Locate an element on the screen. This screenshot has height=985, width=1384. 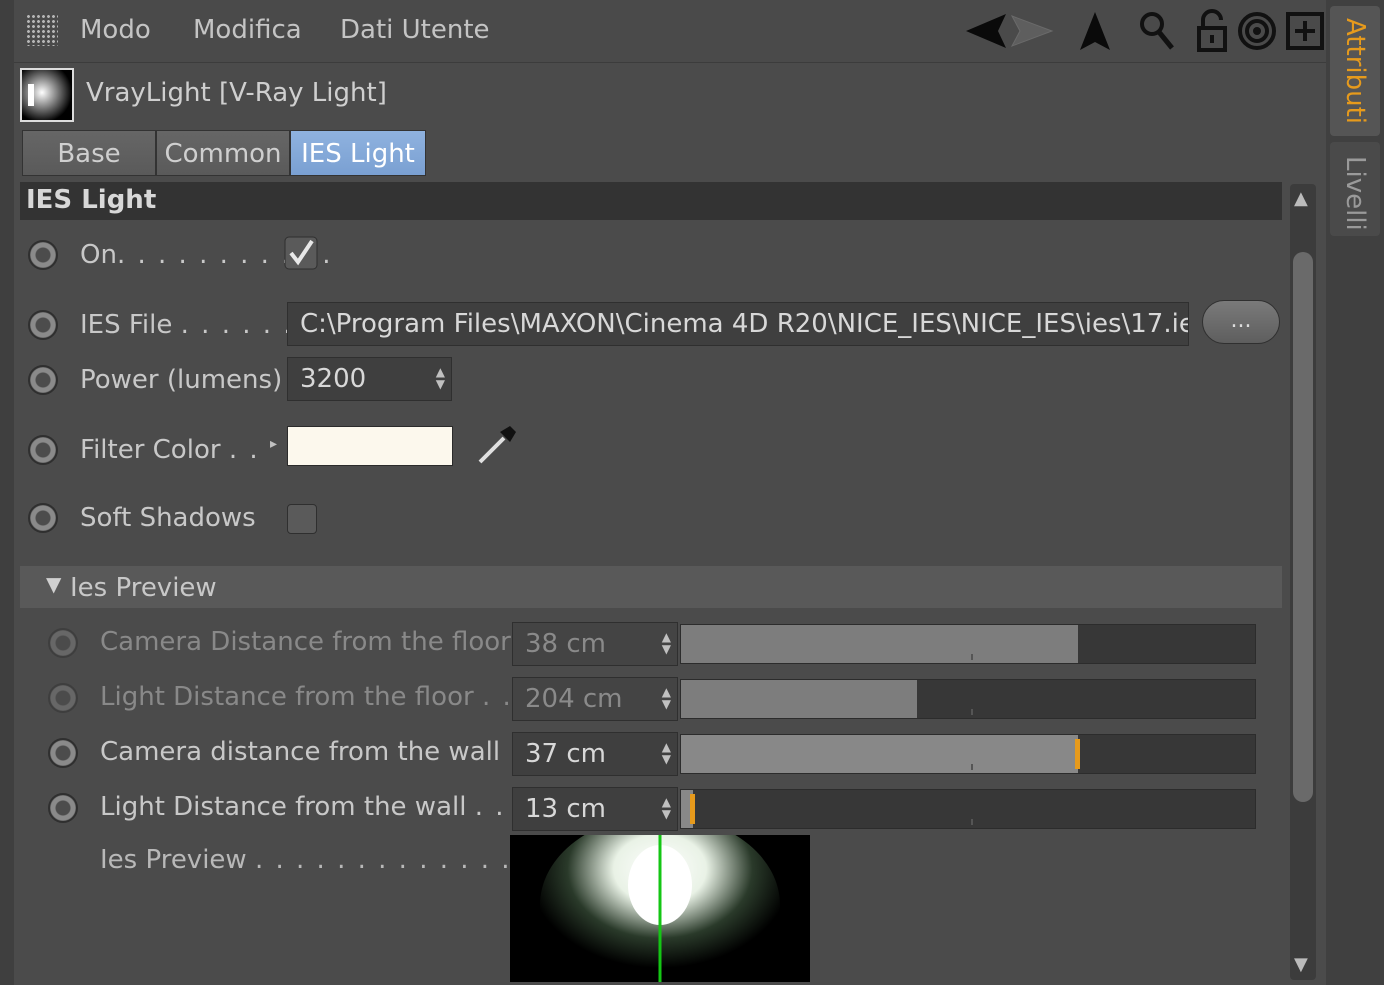
menu-modifica: Modifica is located at coordinates (247, 30).